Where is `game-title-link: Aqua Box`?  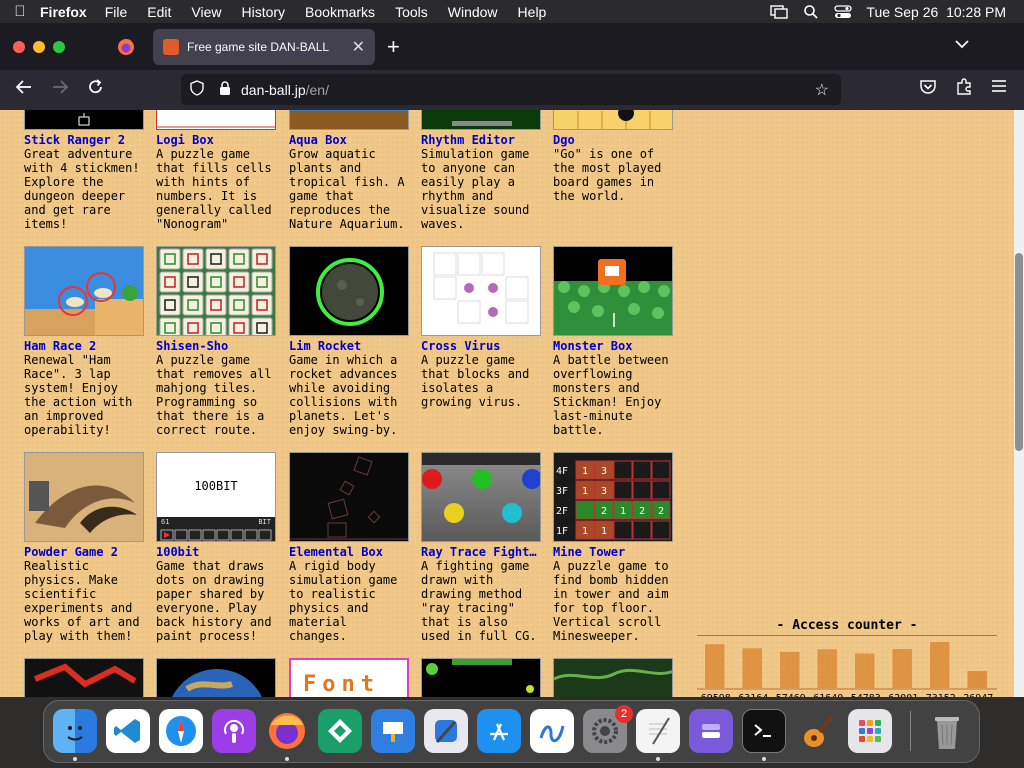 game-title-link: Aqua Box is located at coordinates (349, 140).